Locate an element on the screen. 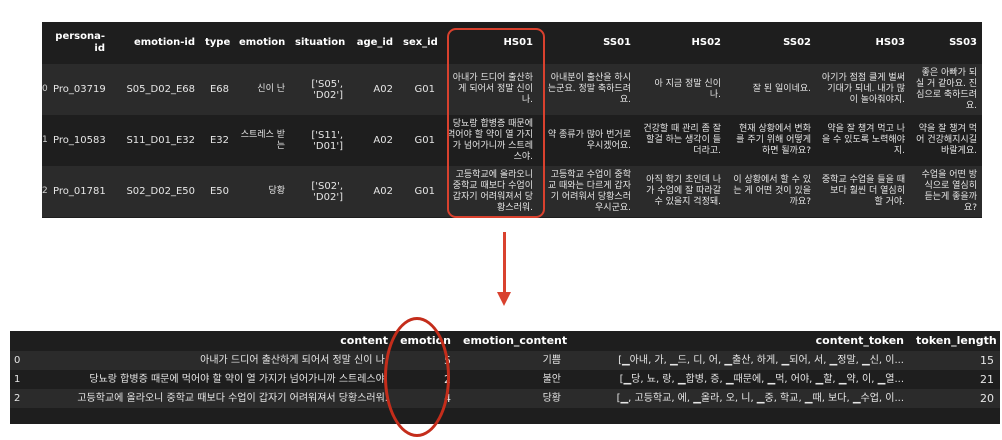  hs01-cell: 고등학교에 올라오니 중학교 때보다 수업이 갑자기 어려워져서 당황스러워. is located at coordinates (492, 191).